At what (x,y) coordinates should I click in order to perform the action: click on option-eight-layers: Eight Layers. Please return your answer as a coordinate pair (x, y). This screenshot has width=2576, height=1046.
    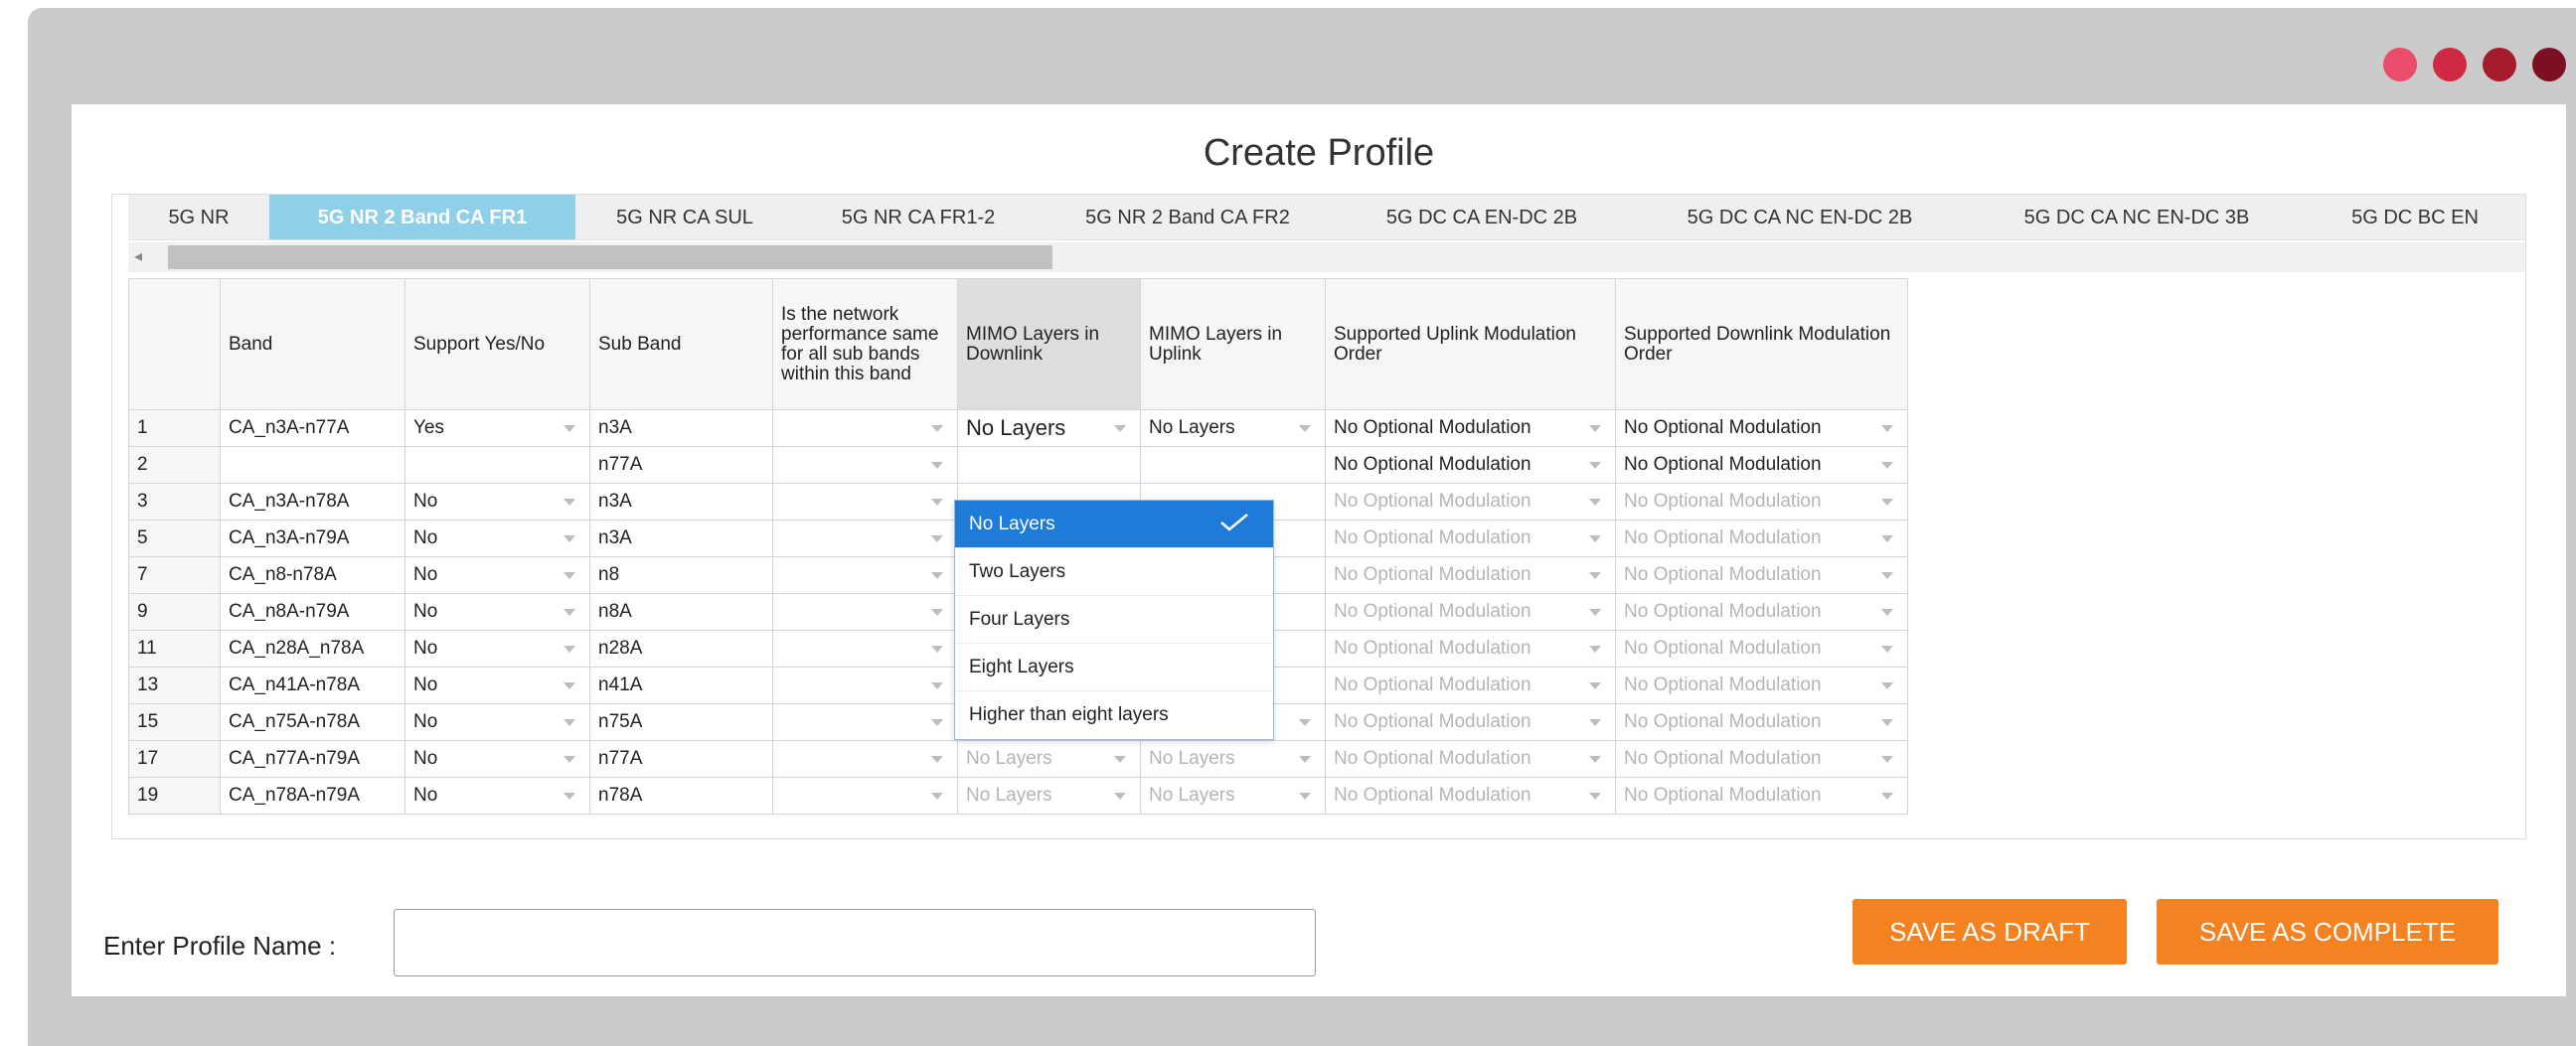
    Looking at the image, I should click on (1114, 667).